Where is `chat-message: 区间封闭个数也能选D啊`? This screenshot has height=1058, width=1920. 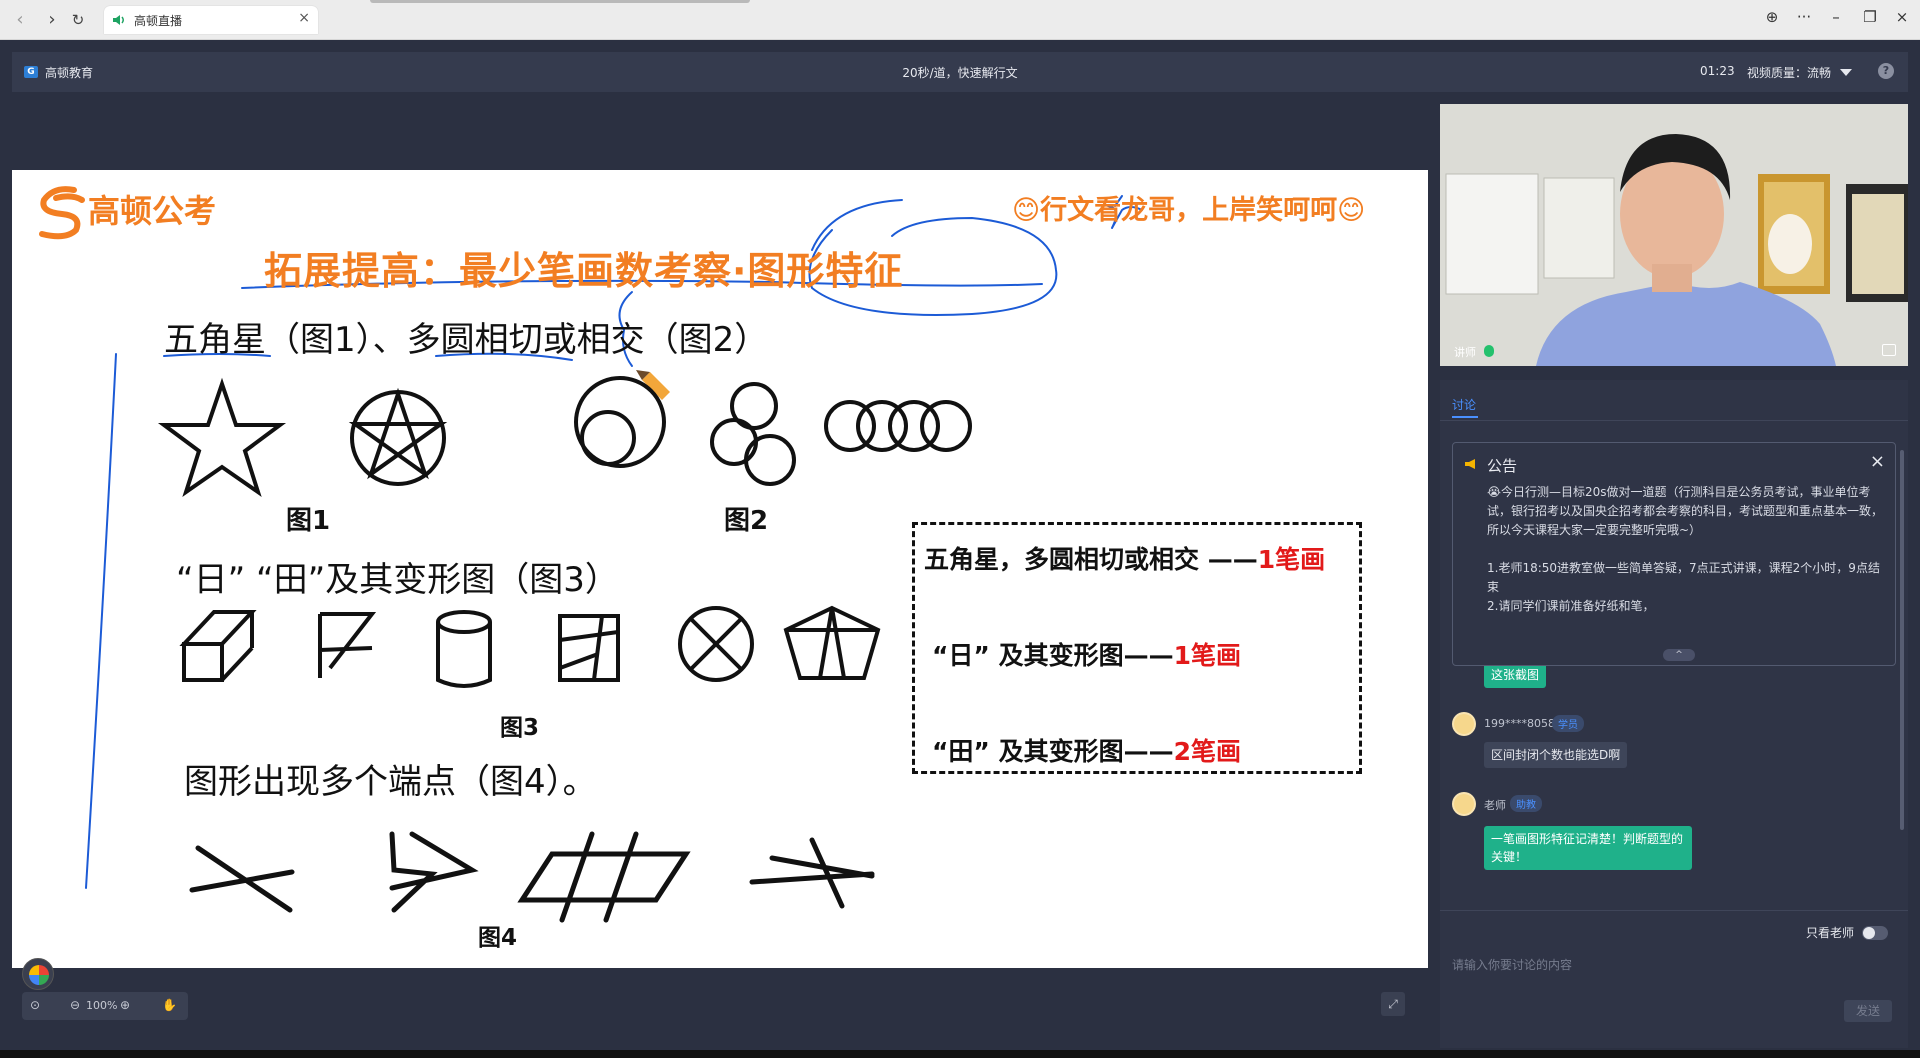
chat-message: 区间封闭个数也能选D啊 is located at coordinates (1556, 755).